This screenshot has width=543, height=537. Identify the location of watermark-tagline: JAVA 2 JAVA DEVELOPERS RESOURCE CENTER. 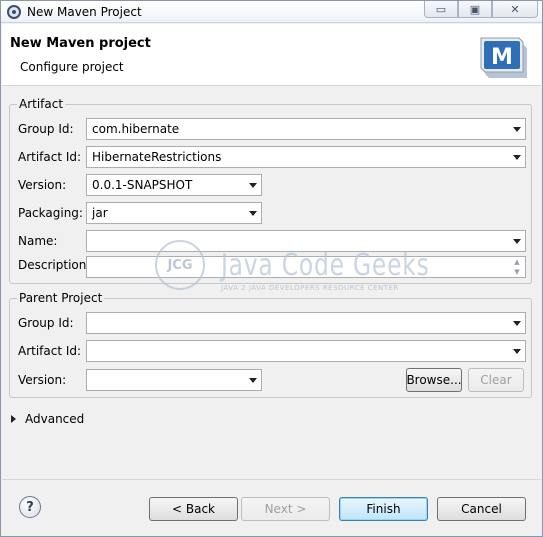
(310, 288).